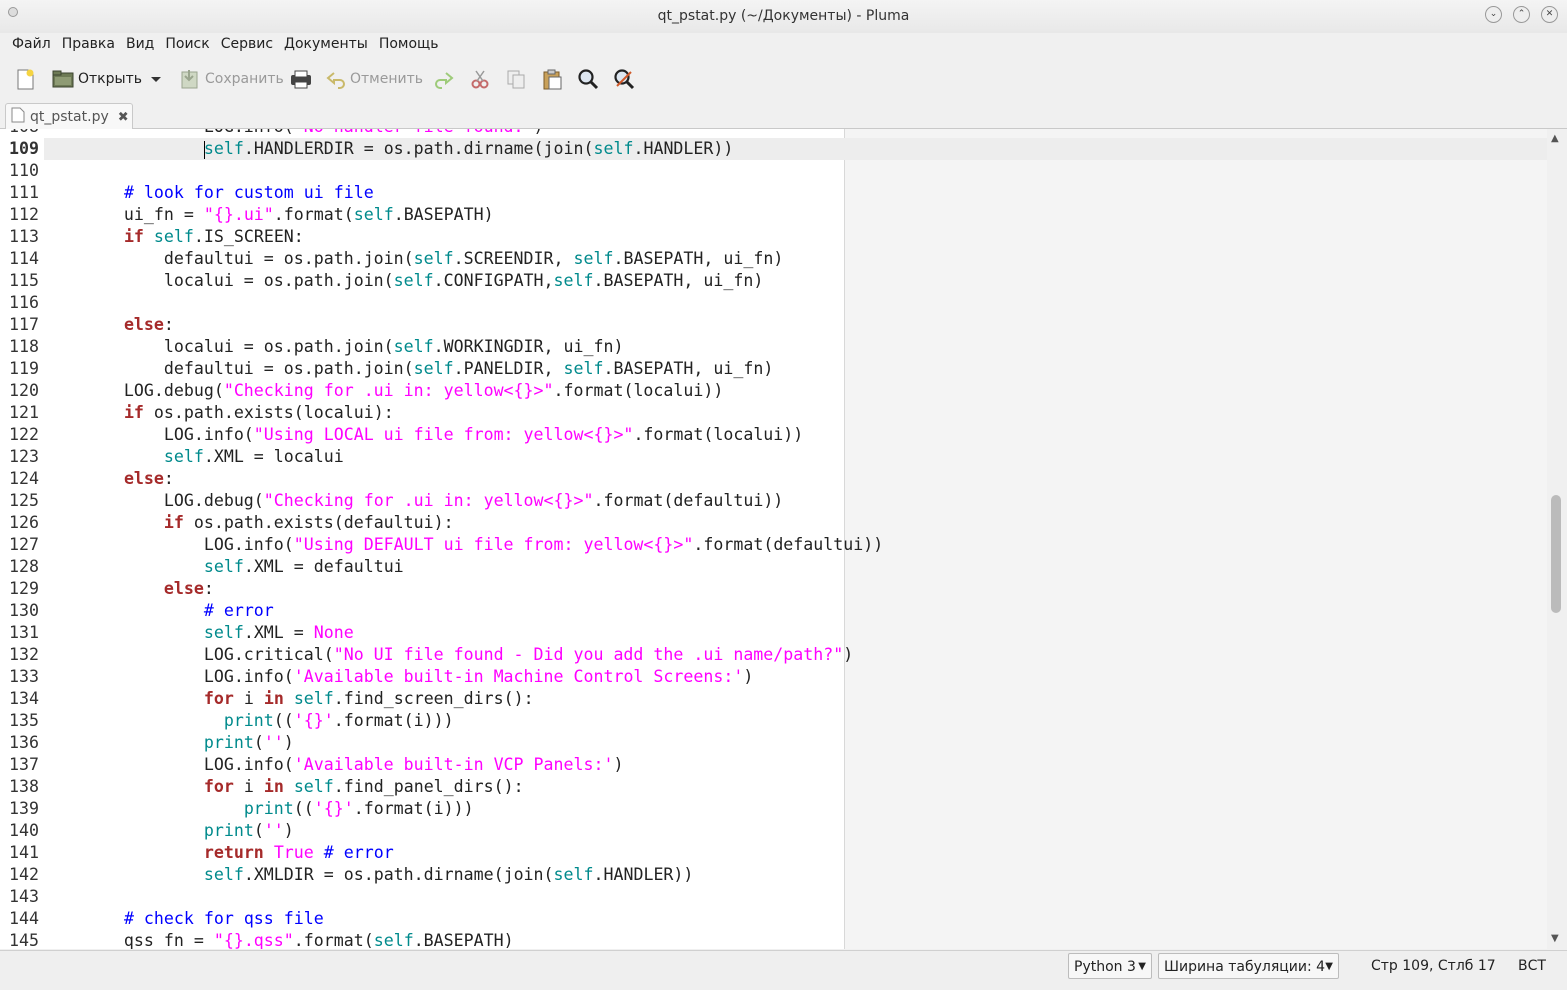 The image size is (1567, 990). Describe the element at coordinates (588, 79) in the screenshot. I see `search-button` at that location.